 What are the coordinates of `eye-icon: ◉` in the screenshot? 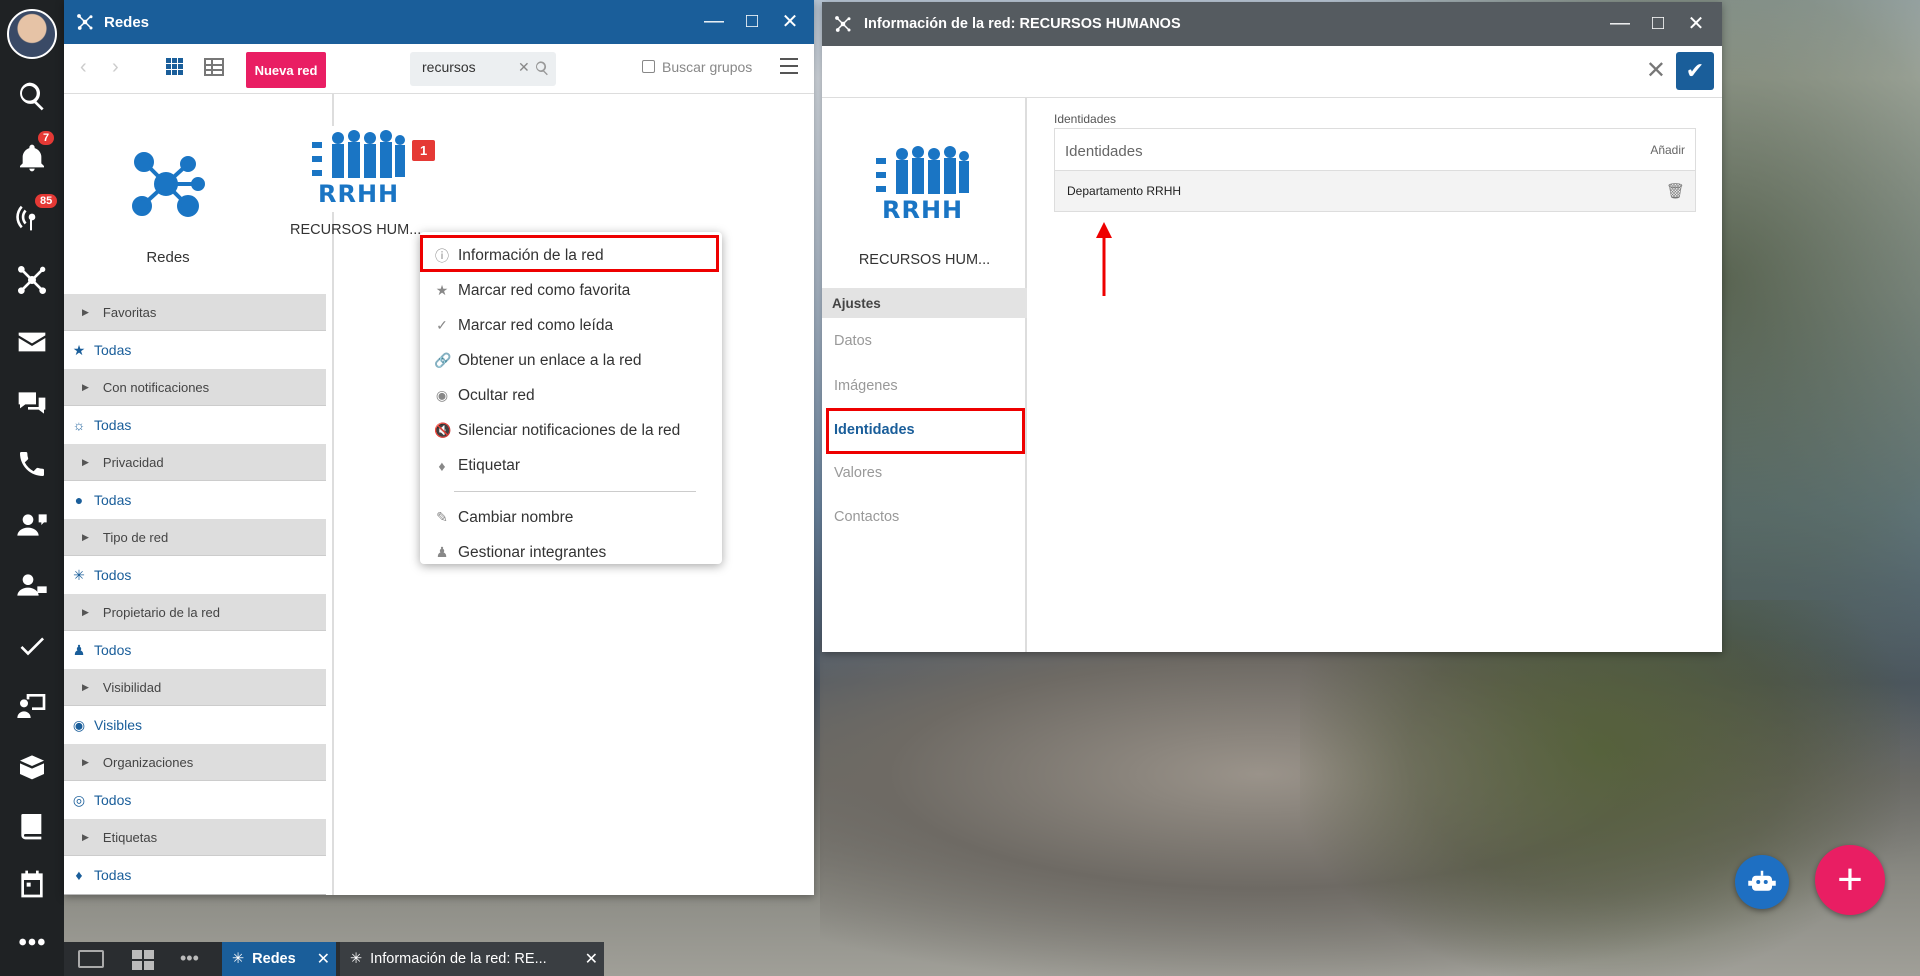 It's located at (79, 724).